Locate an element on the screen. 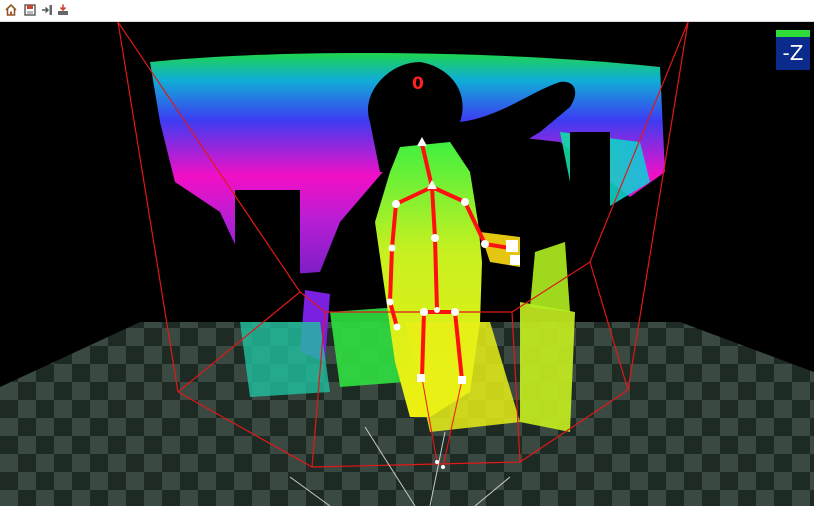  save-view-icon is located at coordinates (30, 10).